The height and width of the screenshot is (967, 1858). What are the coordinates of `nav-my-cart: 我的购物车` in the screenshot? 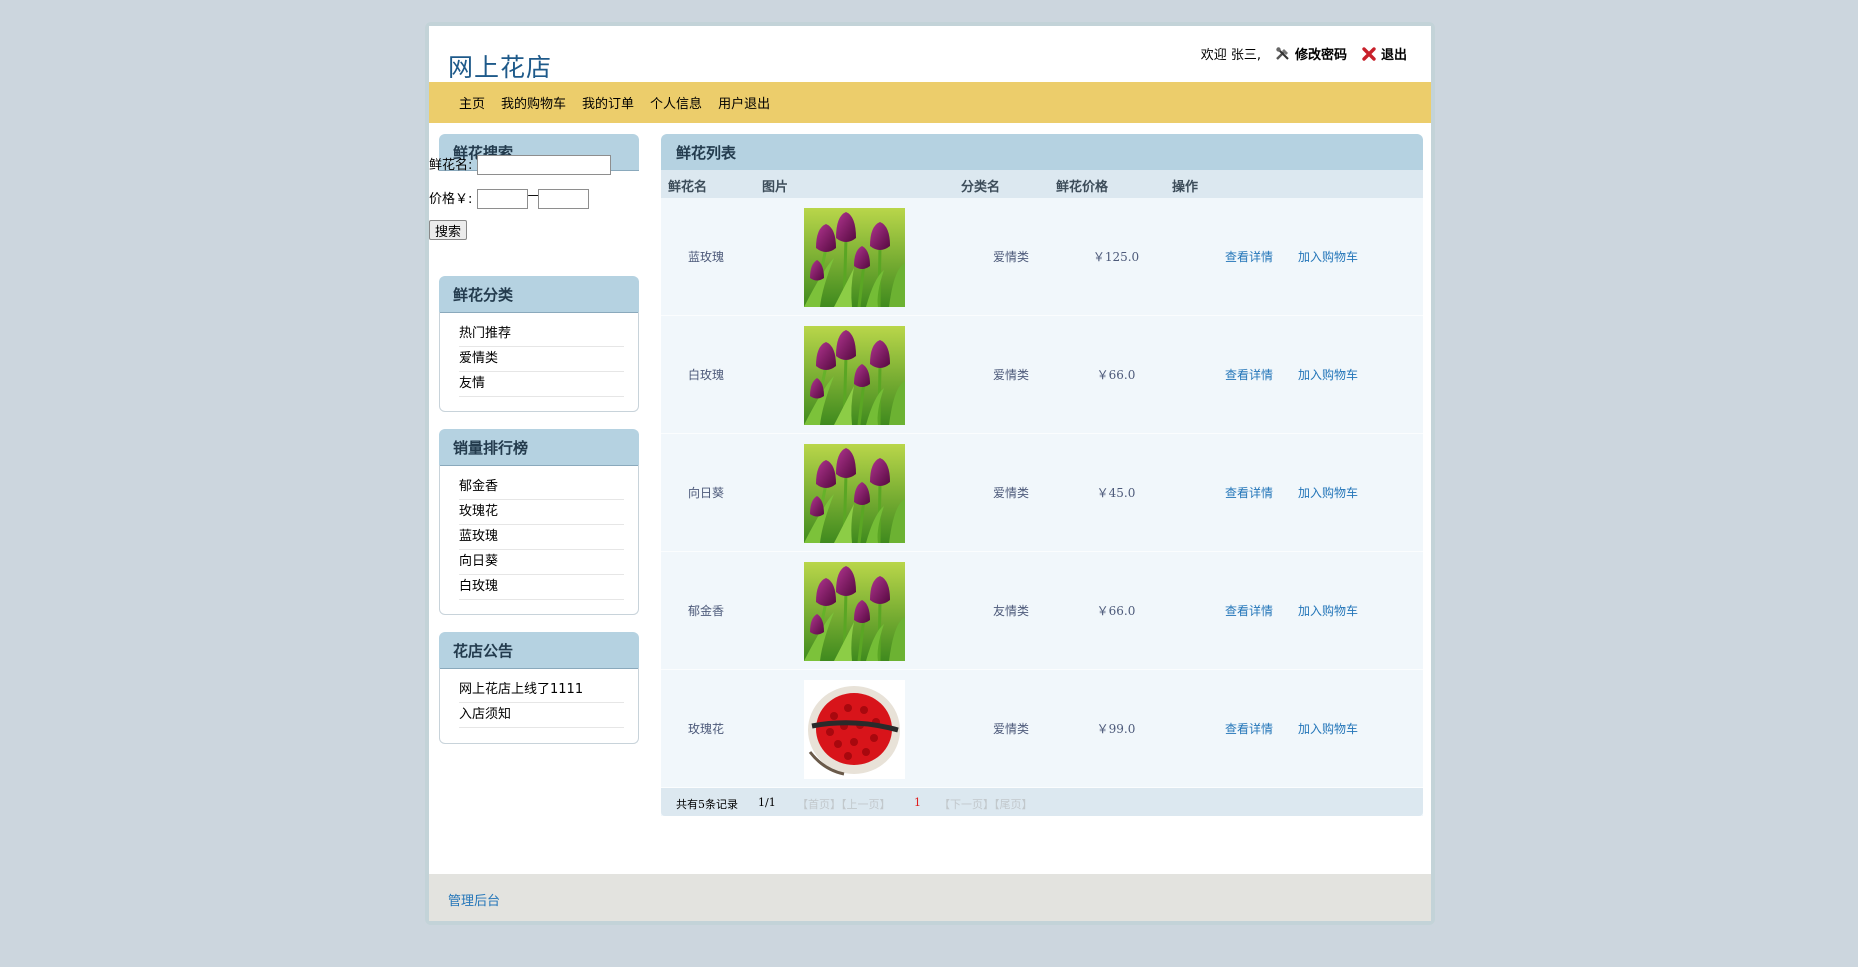 It's located at (533, 102).